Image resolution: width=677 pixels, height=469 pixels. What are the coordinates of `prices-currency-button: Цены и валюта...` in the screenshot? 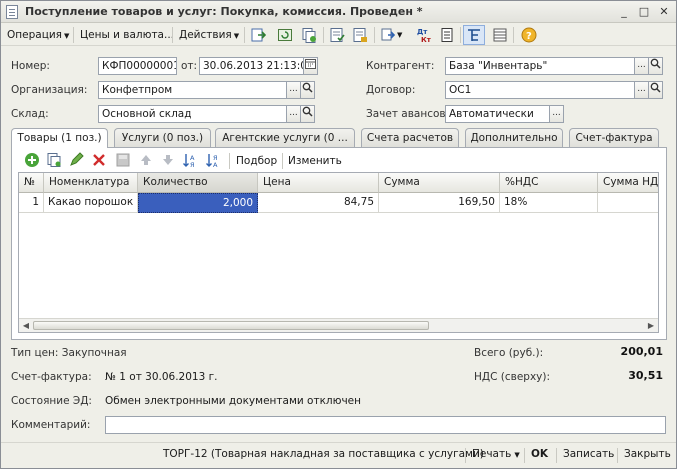 It's located at (127, 35).